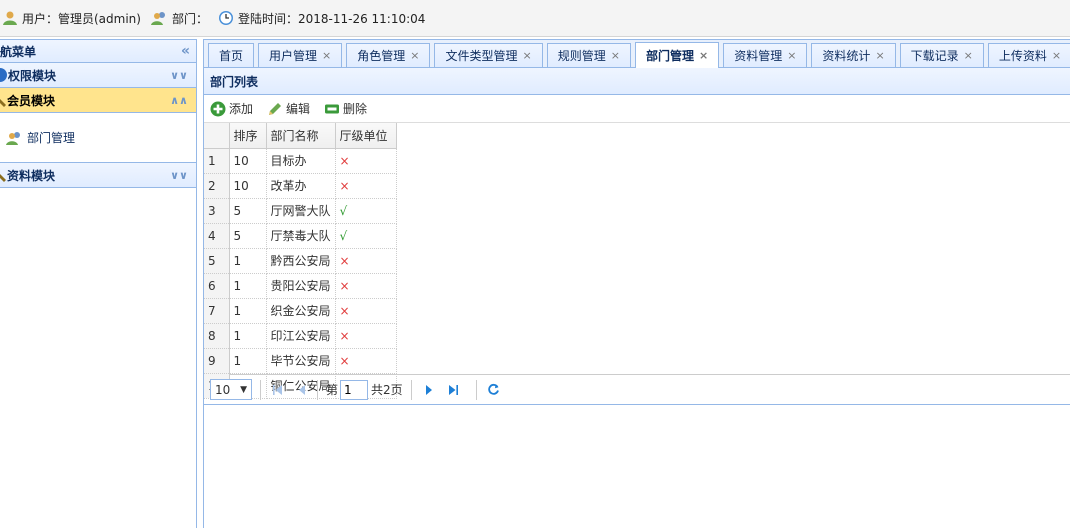 Image resolution: width=1070 pixels, height=528 pixels. What do you see at coordinates (217, 211) in the screenshot?
I see `row-number: 3` at bounding box center [217, 211].